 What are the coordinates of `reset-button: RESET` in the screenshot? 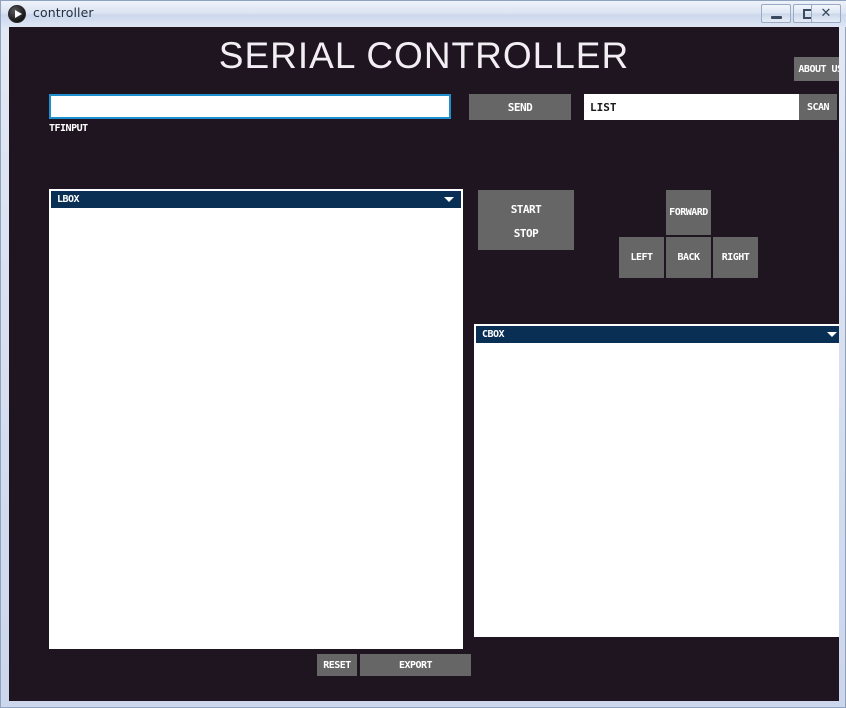 It's located at (337, 665).